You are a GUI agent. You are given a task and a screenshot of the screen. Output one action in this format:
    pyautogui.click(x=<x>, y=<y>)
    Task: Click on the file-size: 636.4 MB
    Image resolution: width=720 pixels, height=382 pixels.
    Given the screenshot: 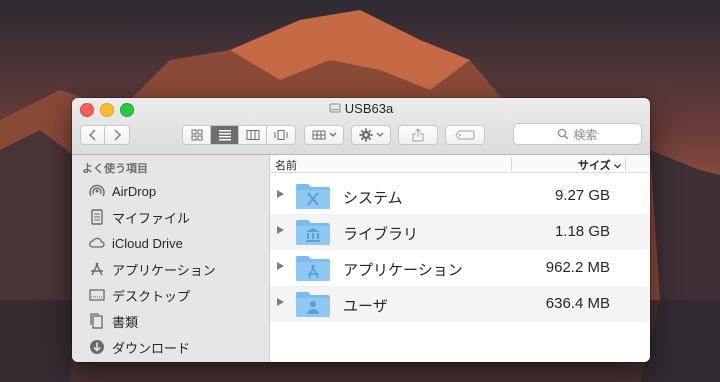 What is the action you would take?
    pyautogui.click(x=577, y=303)
    